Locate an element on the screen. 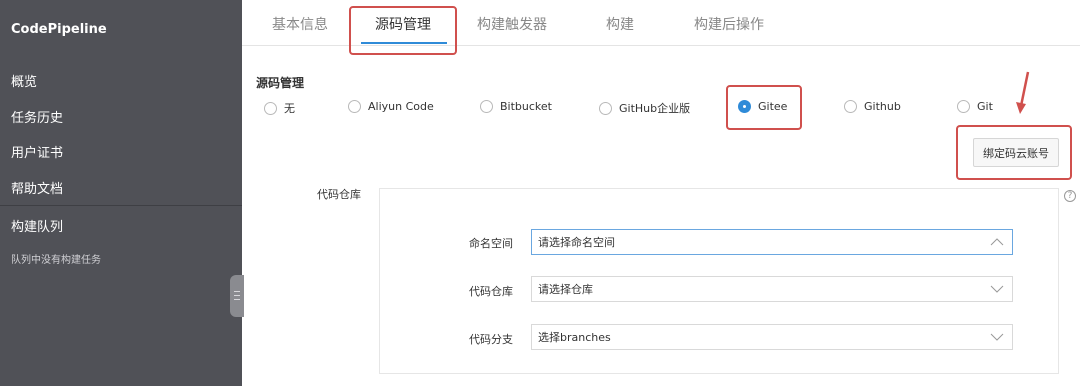  sidebar-collapse-handle is located at coordinates (237, 296).